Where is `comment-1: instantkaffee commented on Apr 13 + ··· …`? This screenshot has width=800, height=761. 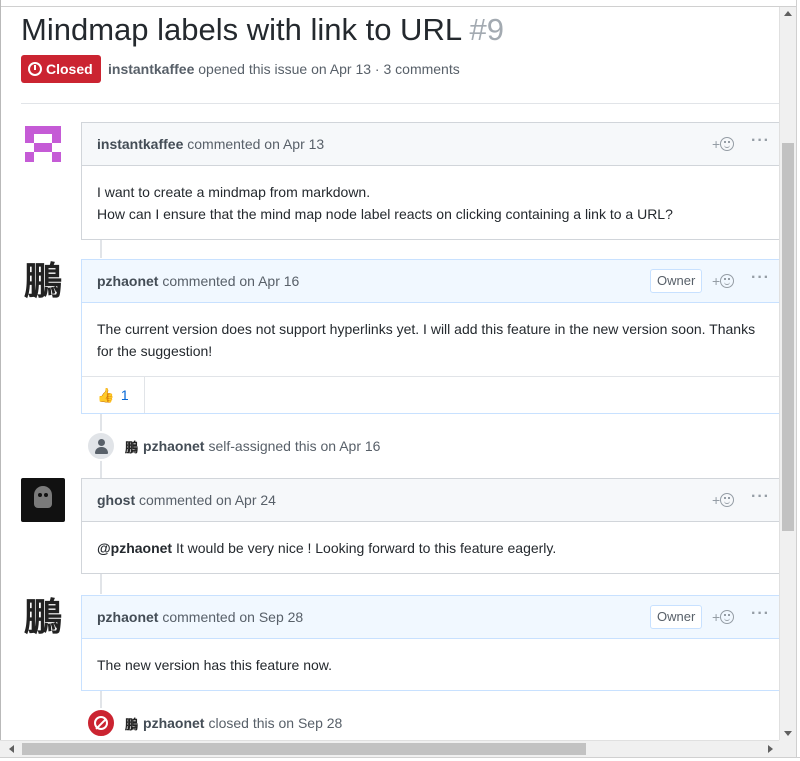
comment-1: instantkaffee commented on Apr 13 + ··· … is located at coordinates (430, 181).